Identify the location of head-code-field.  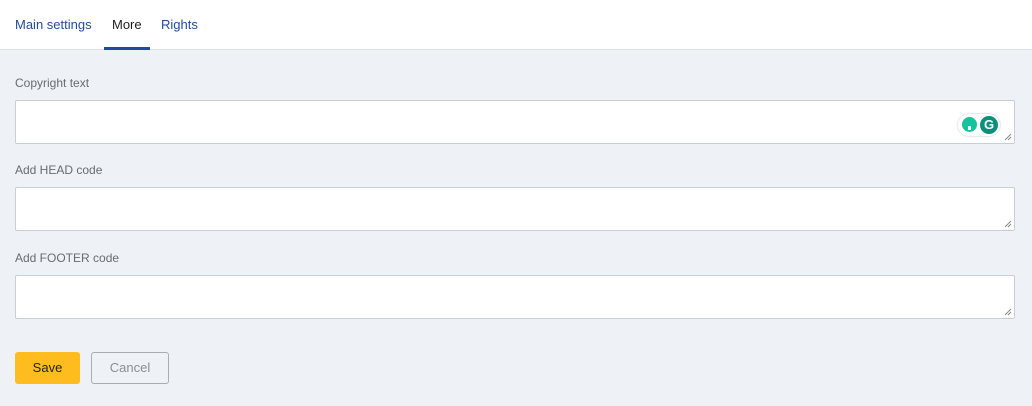
(515, 209).